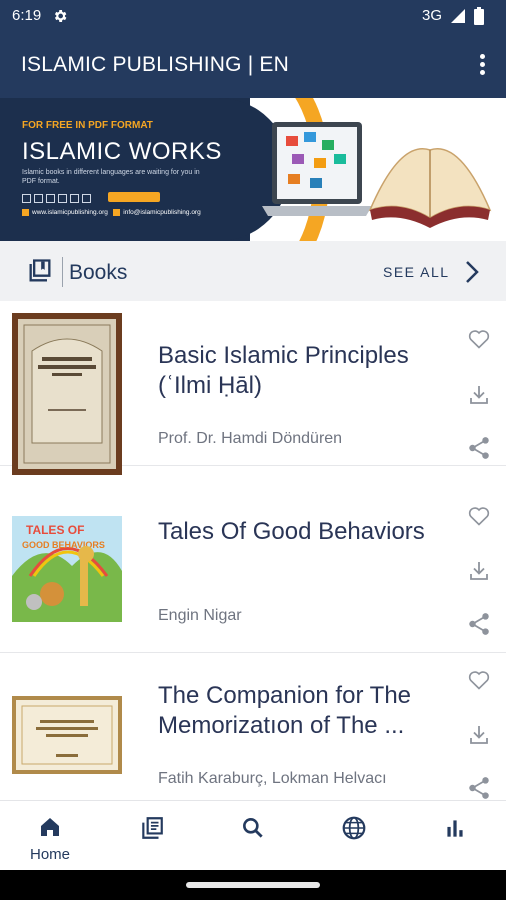 The width and height of the screenshot is (506, 900). I want to click on tab-home: Home, so click(50, 836).